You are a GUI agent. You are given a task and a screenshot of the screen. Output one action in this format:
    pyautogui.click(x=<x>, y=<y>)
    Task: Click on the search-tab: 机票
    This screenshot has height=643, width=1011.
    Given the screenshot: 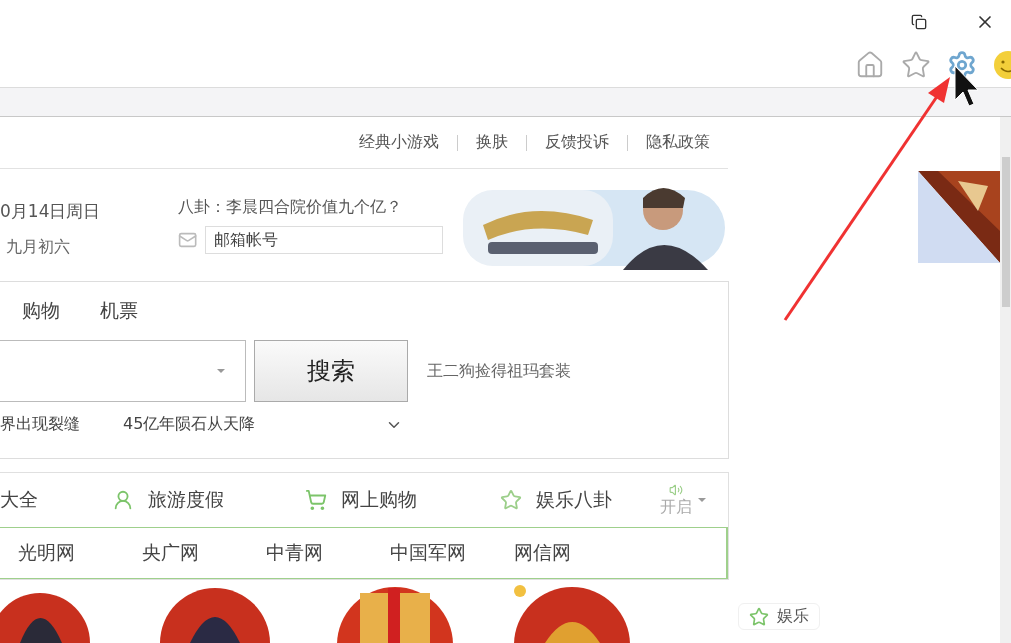 What is the action you would take?
    pyautogui.click(x=119, y=311)
    